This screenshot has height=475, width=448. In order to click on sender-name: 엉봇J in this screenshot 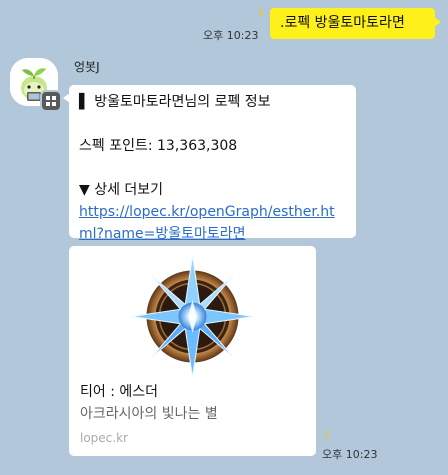, I will do `click(87, 67)`.